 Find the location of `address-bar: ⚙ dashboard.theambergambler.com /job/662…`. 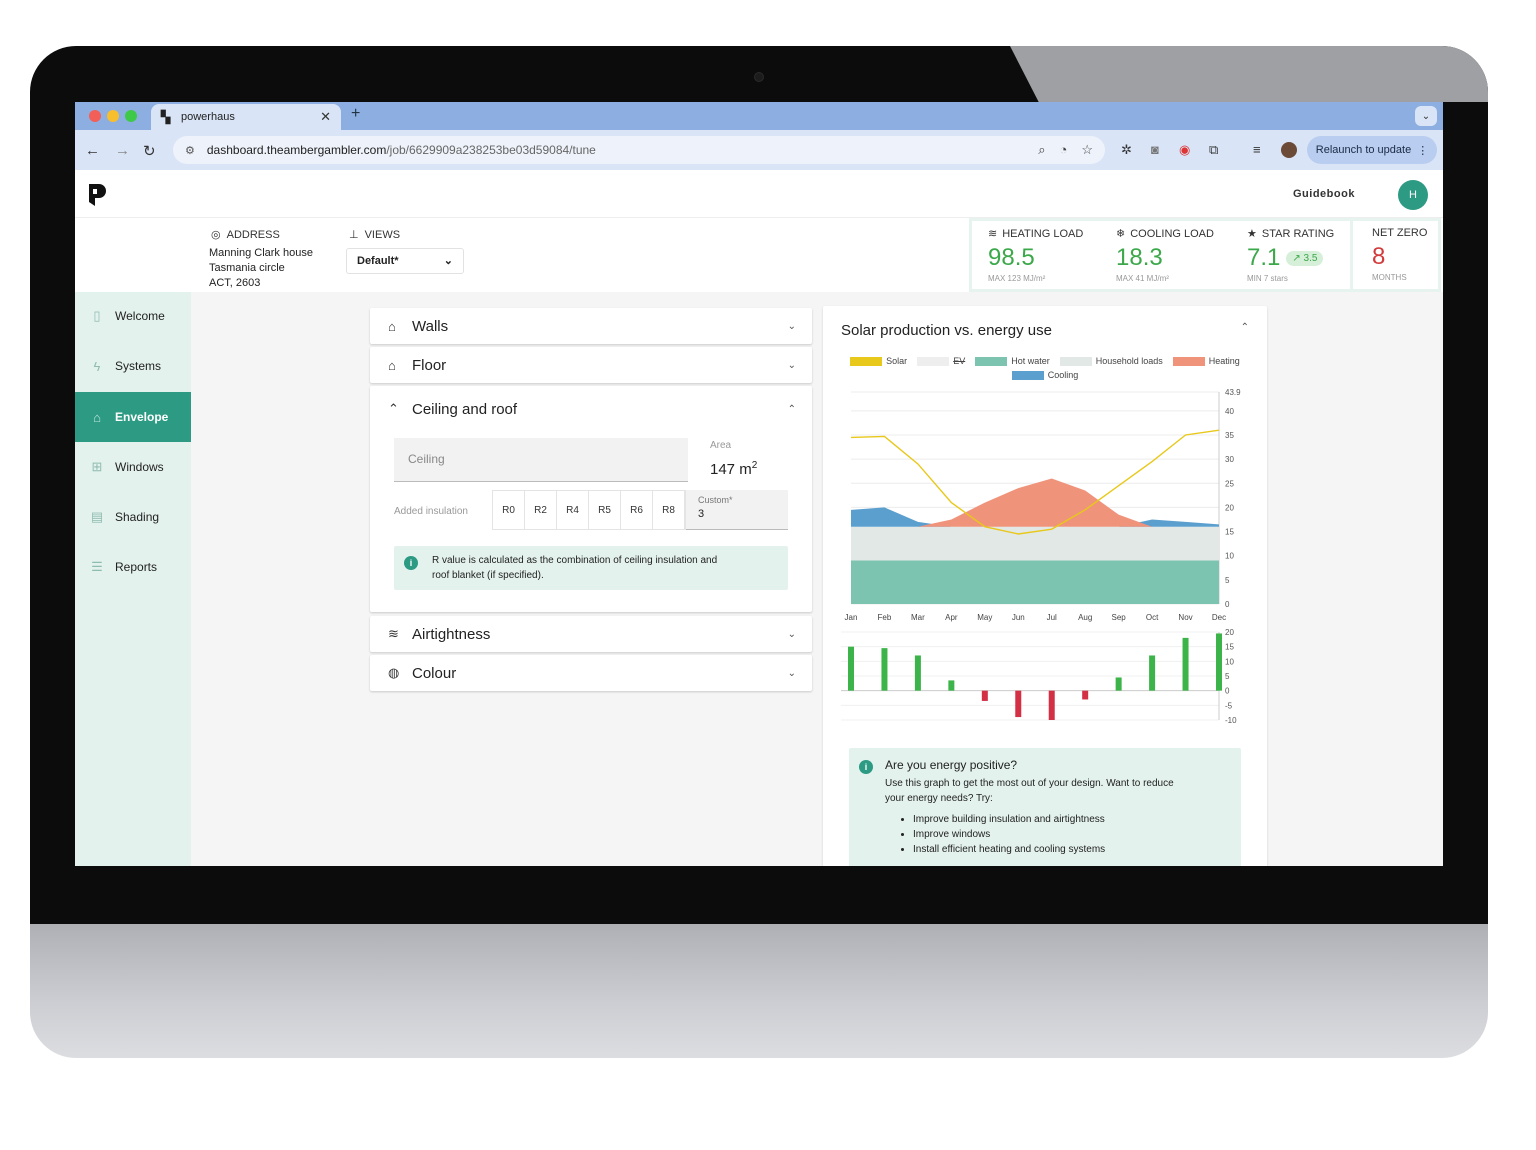

address-bar: ⚙ dashboard.theambergambler.com /job/662… is located at coordinates (639, 150).